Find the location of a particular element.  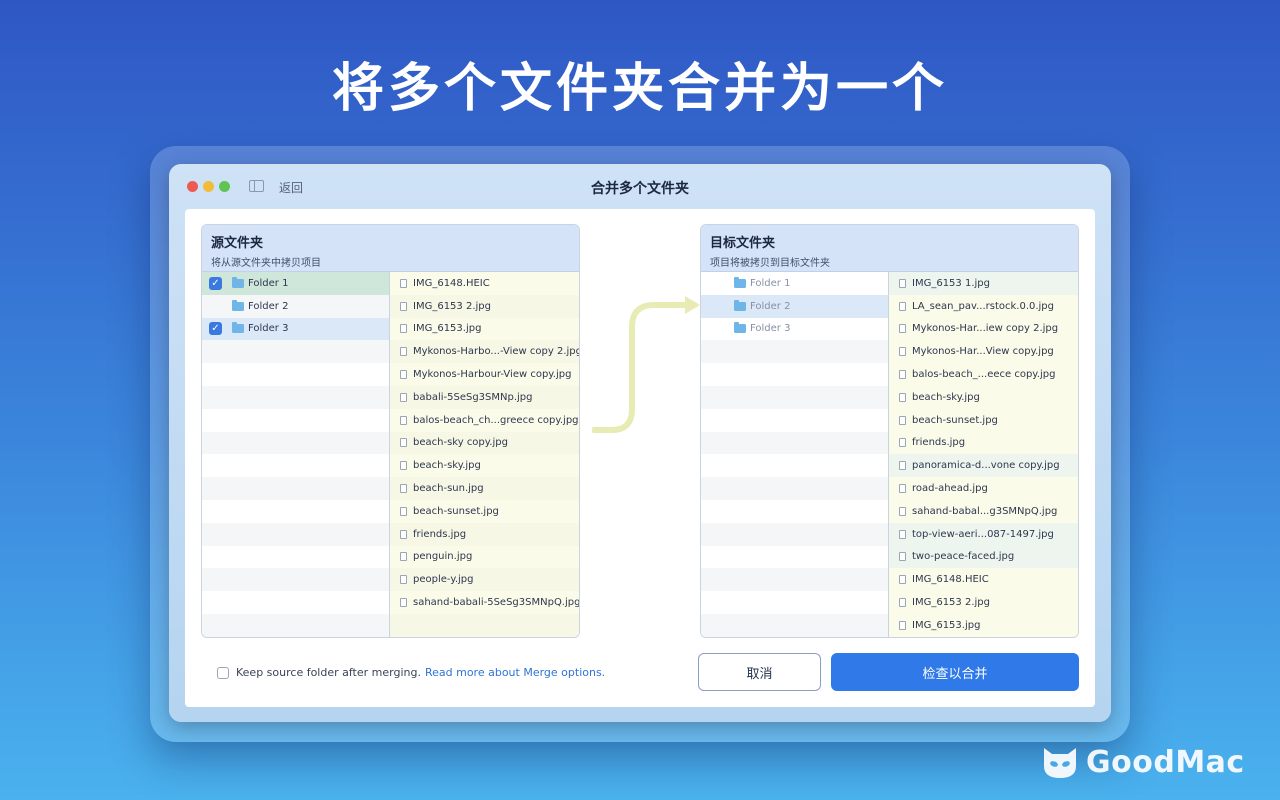

target-file-row: IMG_6153.jpg is located at coordinates (983, 625).